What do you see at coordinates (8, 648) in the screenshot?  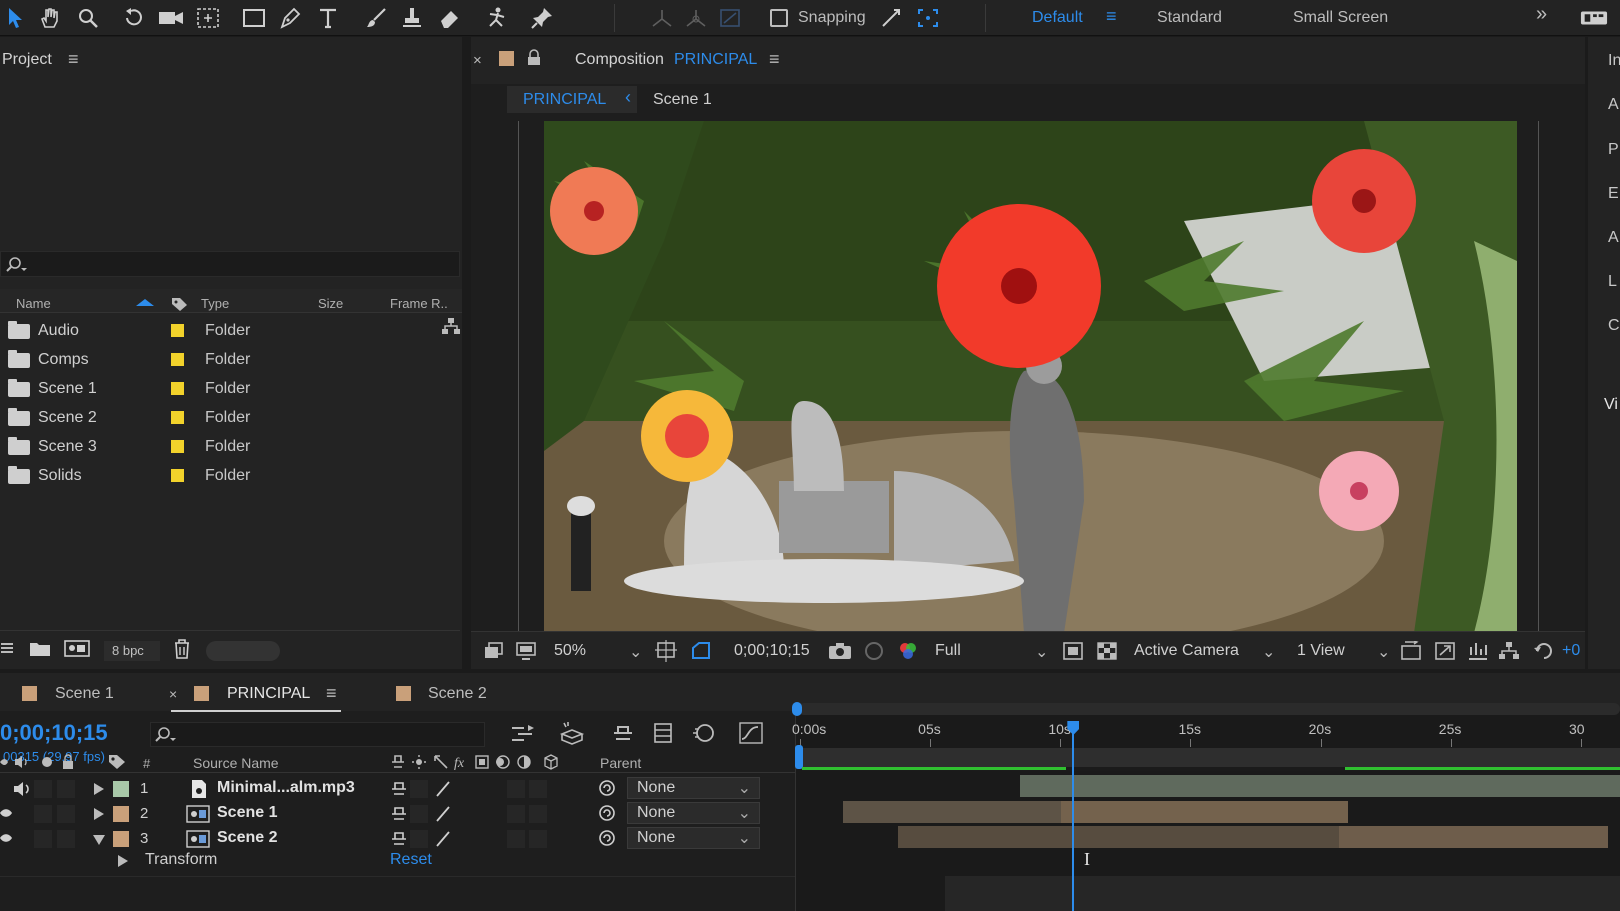 I see `interpret-footage-icon` at bounding box center [8, 648].